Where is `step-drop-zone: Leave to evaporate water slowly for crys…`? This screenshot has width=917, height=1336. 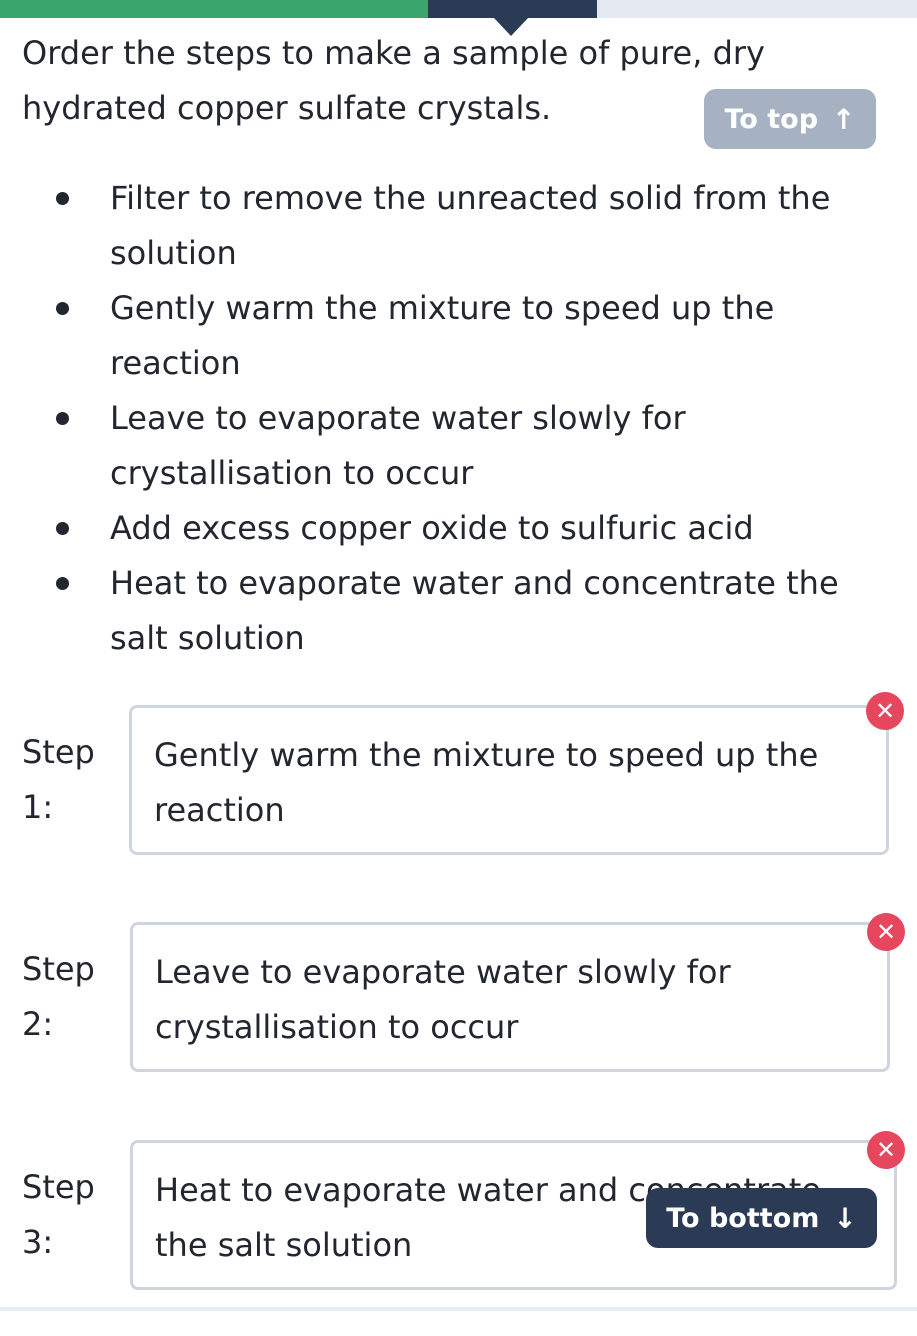
step-drop-zone: Leave to evaporate water slowly for crys… is located at coordinates (510, 997).